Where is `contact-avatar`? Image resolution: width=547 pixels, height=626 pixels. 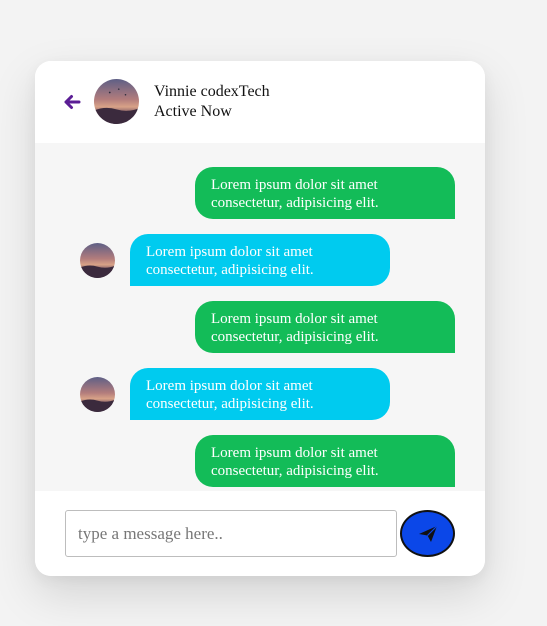
contact-avatar is located at coordinates (116, 101).